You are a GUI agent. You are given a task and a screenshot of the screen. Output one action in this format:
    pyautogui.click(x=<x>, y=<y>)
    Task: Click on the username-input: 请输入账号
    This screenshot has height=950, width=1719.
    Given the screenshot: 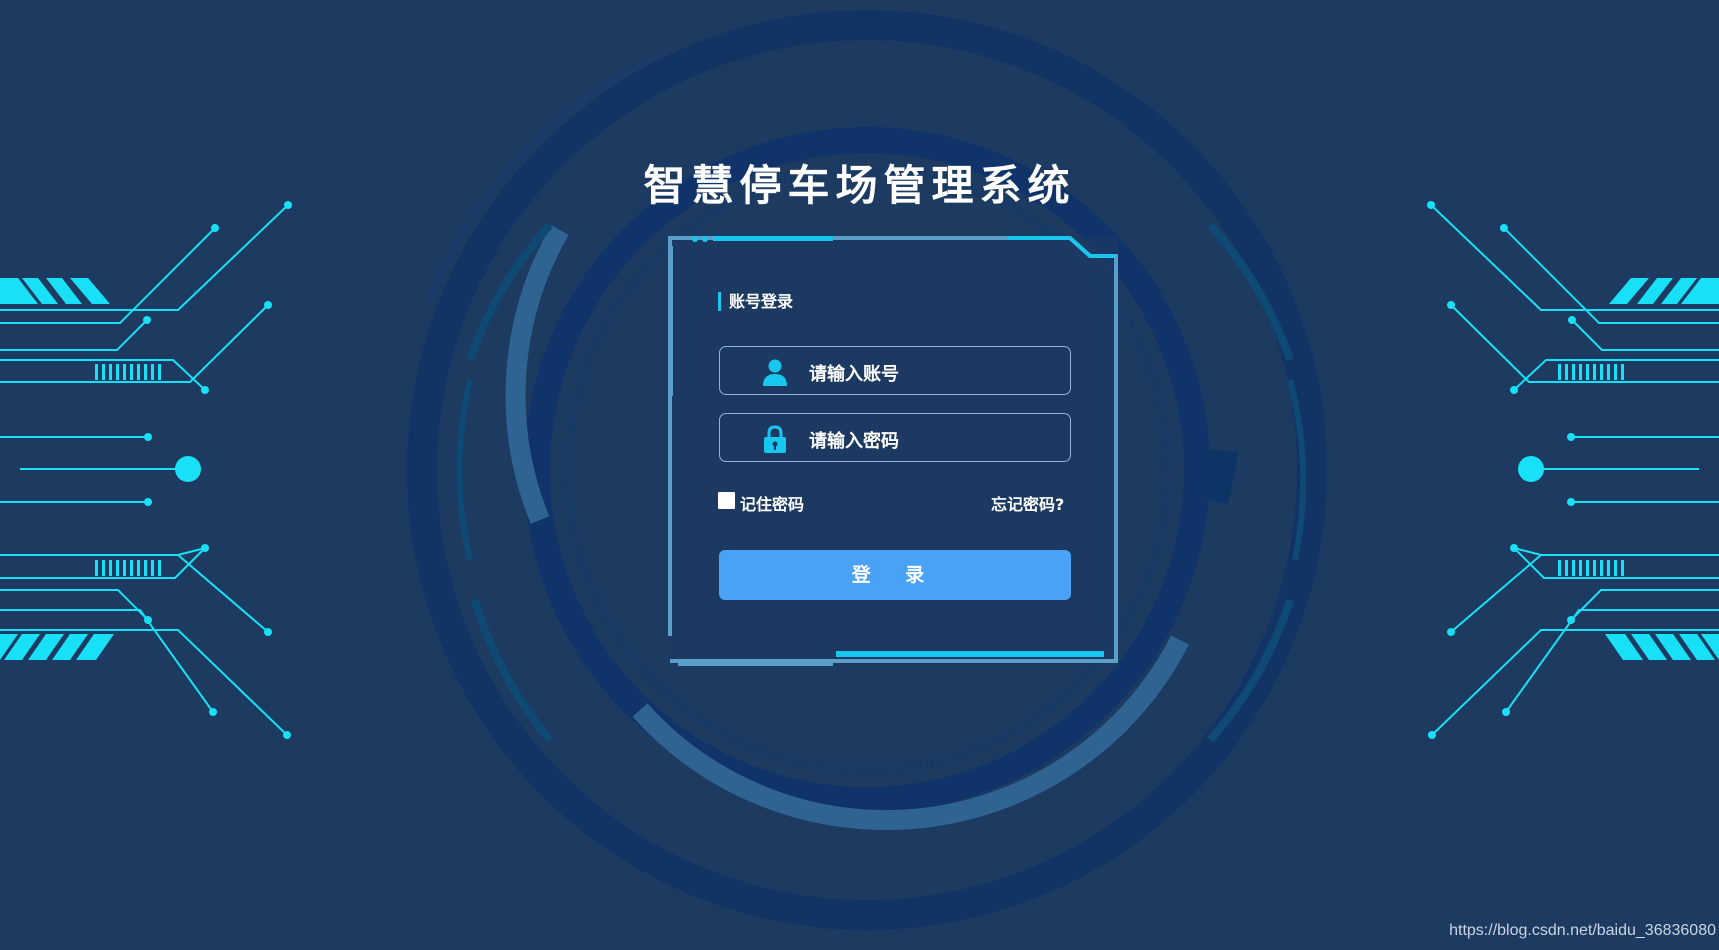 What is the action you would take?
    pyautogui.click(x=895, y=370)
    